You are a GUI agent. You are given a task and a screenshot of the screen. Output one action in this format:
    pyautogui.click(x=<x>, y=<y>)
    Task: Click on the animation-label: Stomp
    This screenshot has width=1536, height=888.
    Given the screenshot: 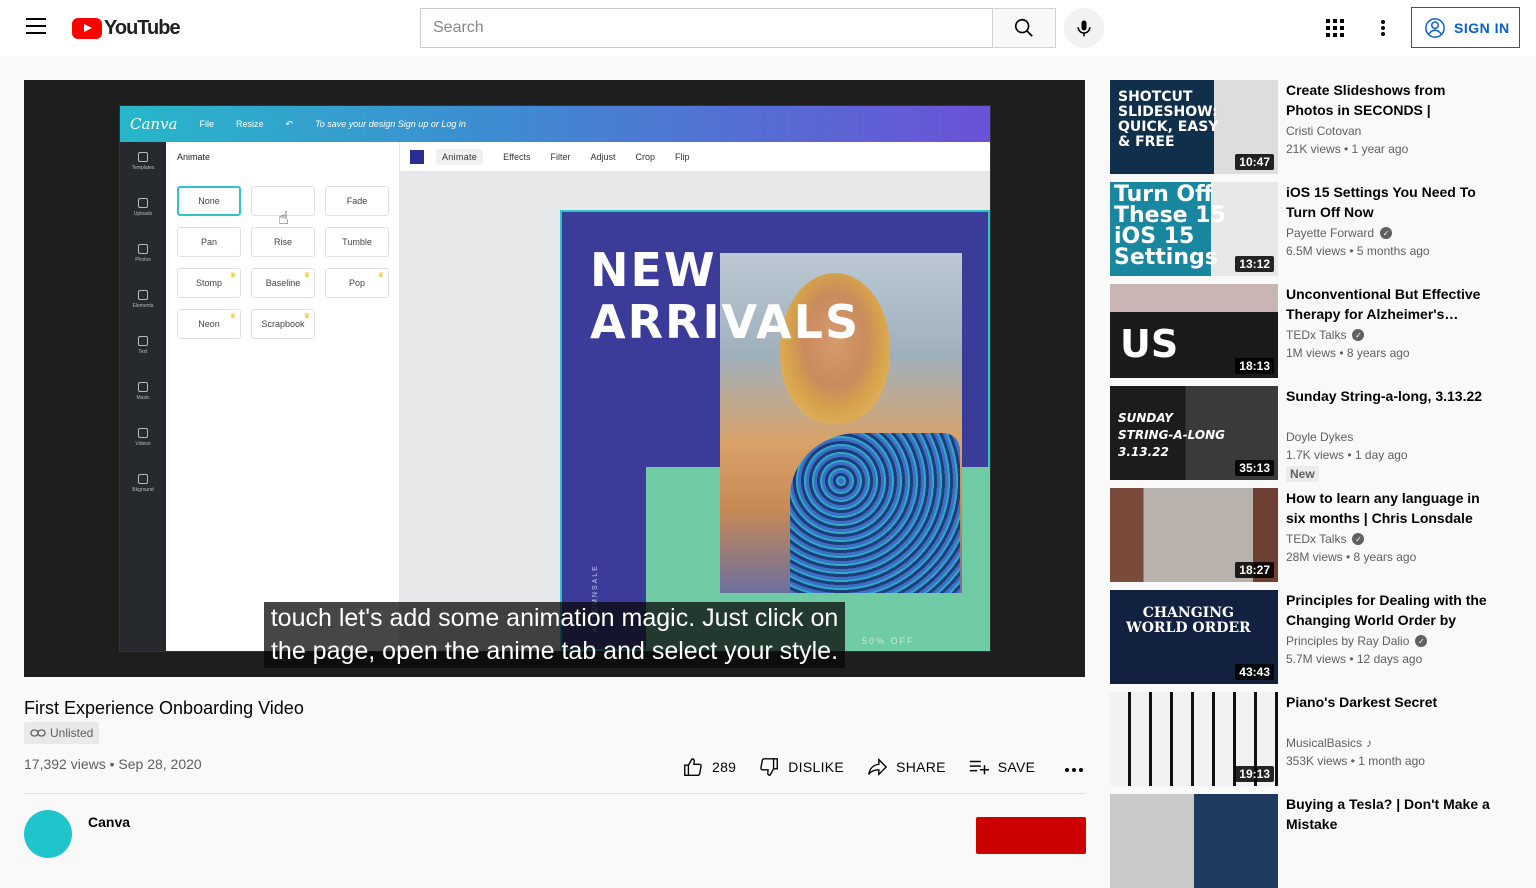 What is the action you would take?
    pyautogui.click(x=208, y=283)
    